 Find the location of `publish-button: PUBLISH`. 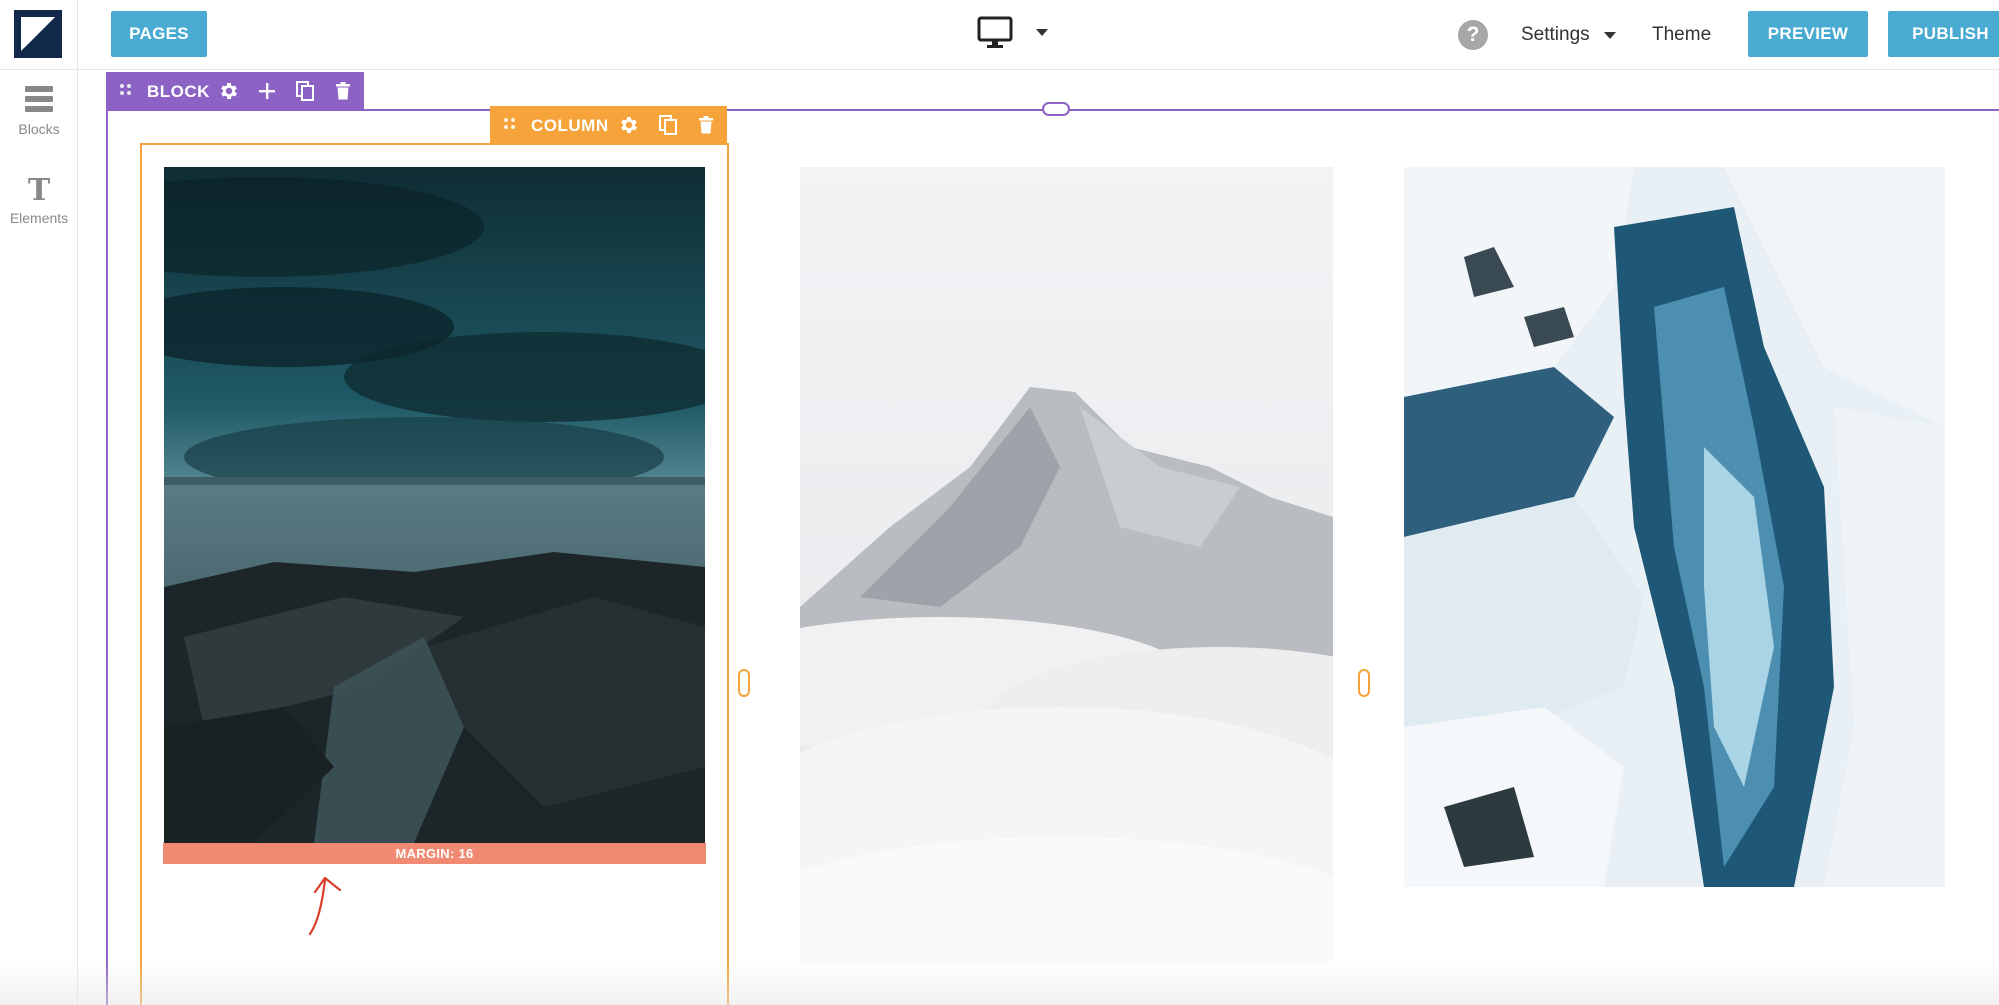

publish-button: PUBLISH is located at coordinates (1943, 34).